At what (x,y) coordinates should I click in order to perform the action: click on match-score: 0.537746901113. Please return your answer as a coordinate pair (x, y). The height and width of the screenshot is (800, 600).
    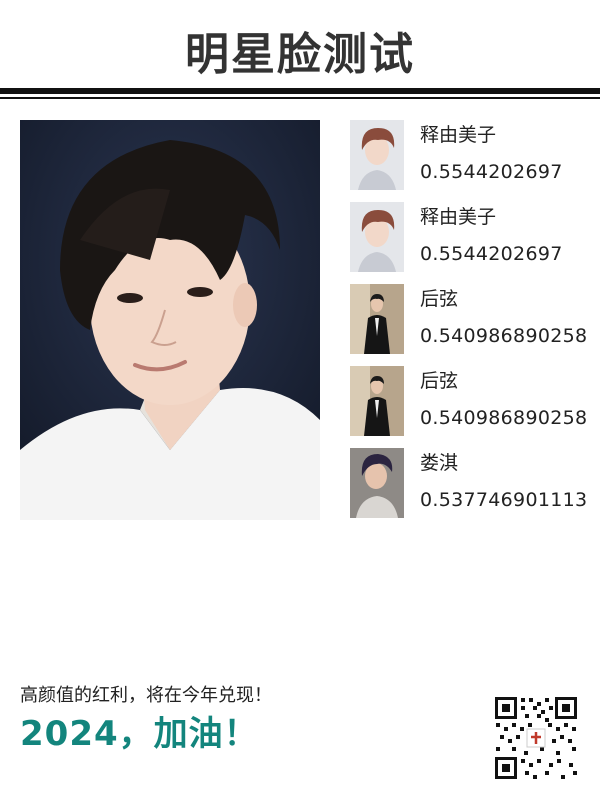
    Looking at the image, I should click on (504, 500).